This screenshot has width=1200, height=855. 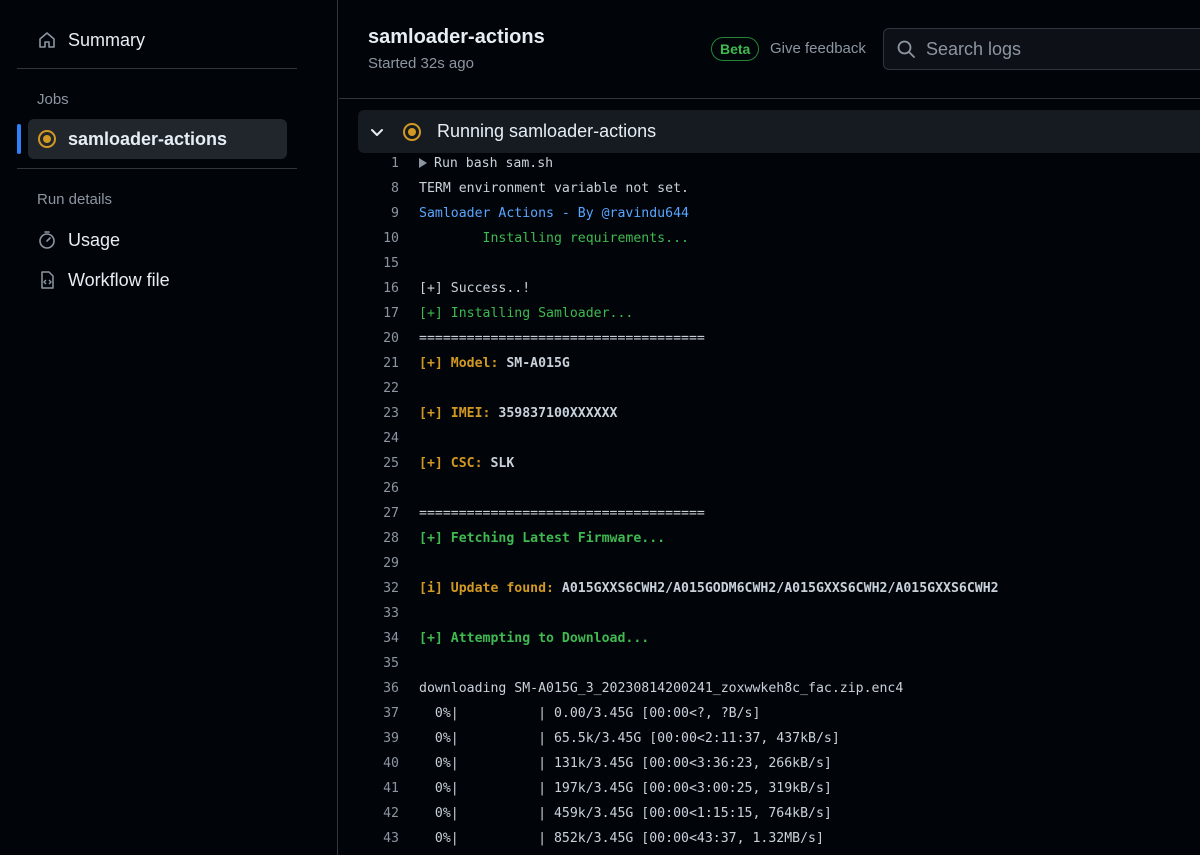 What do you see at coordinates (779, 131) in the screenshot?
I see `step-header: Running samloader-actions` at bounding box center [779, 131].